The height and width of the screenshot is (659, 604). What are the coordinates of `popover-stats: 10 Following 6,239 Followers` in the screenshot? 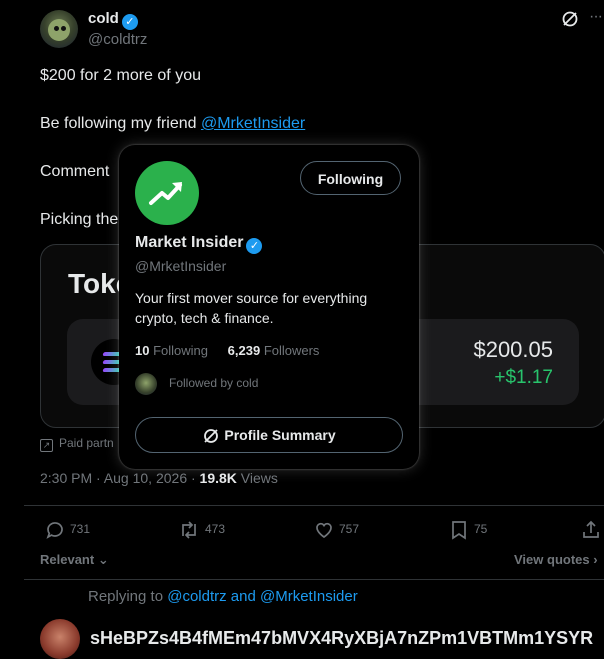 It's located at (227, 350).